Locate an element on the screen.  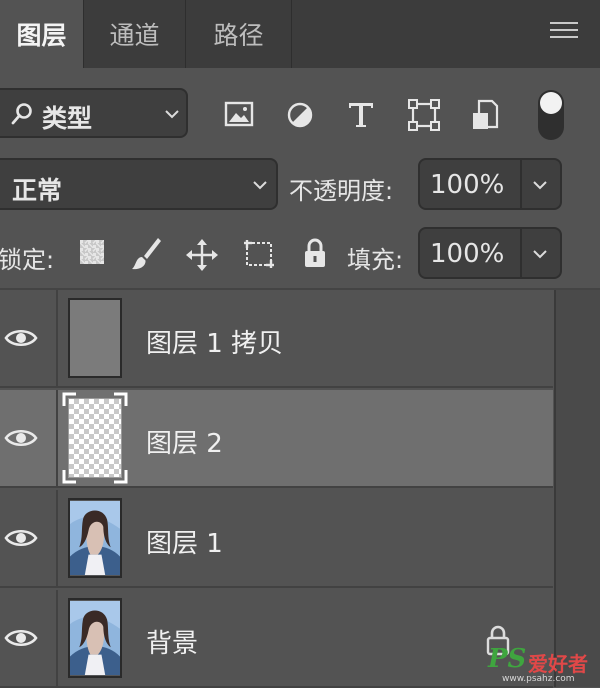
fill-slider-chevron-icon is located at coordinates (540, 254).